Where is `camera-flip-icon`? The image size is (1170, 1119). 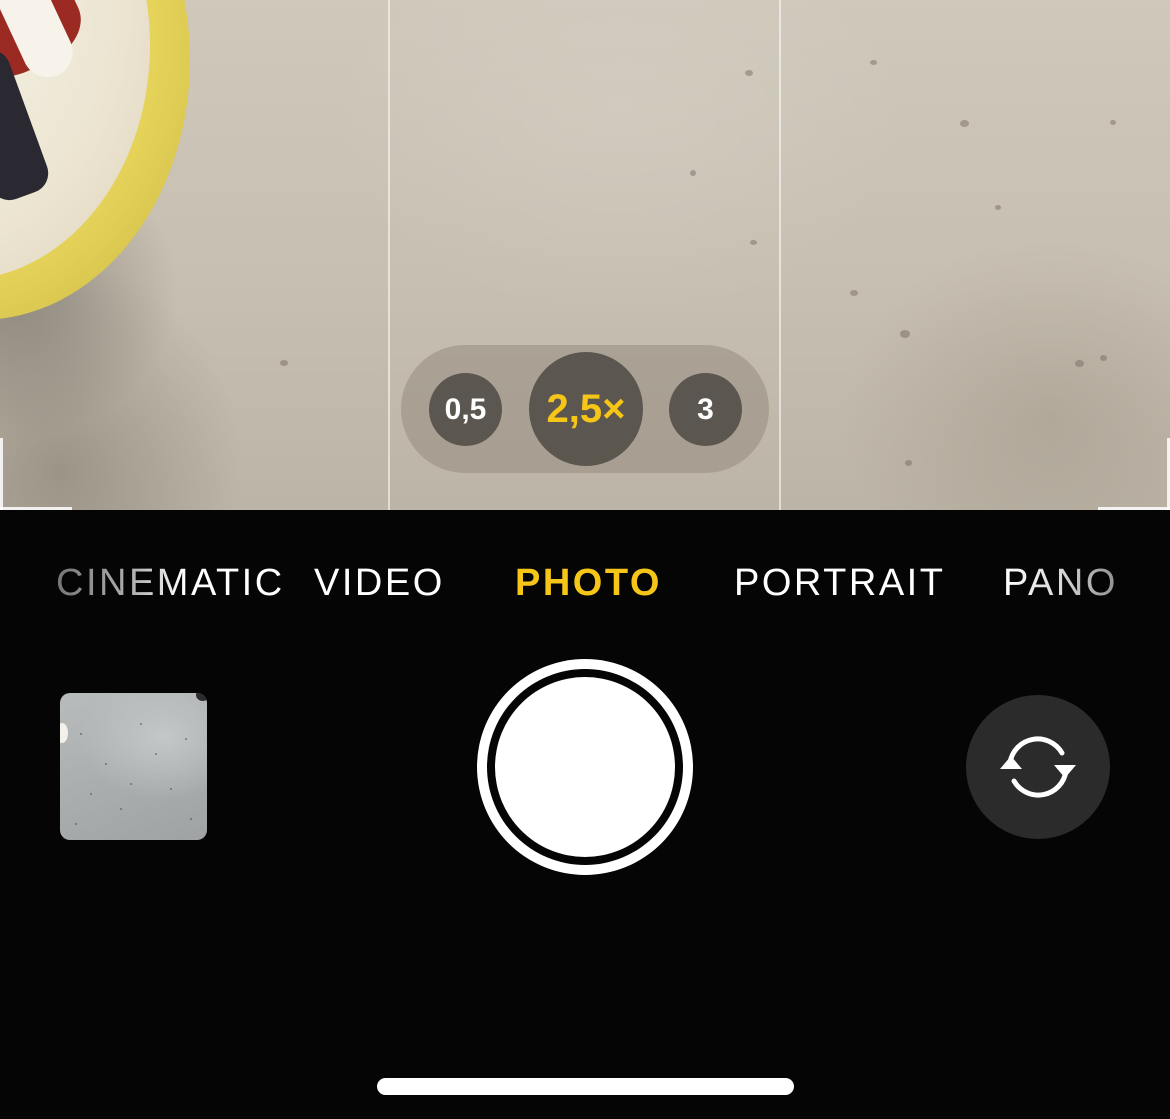
camera-flip-icon is located at coordinates (1038, 767).